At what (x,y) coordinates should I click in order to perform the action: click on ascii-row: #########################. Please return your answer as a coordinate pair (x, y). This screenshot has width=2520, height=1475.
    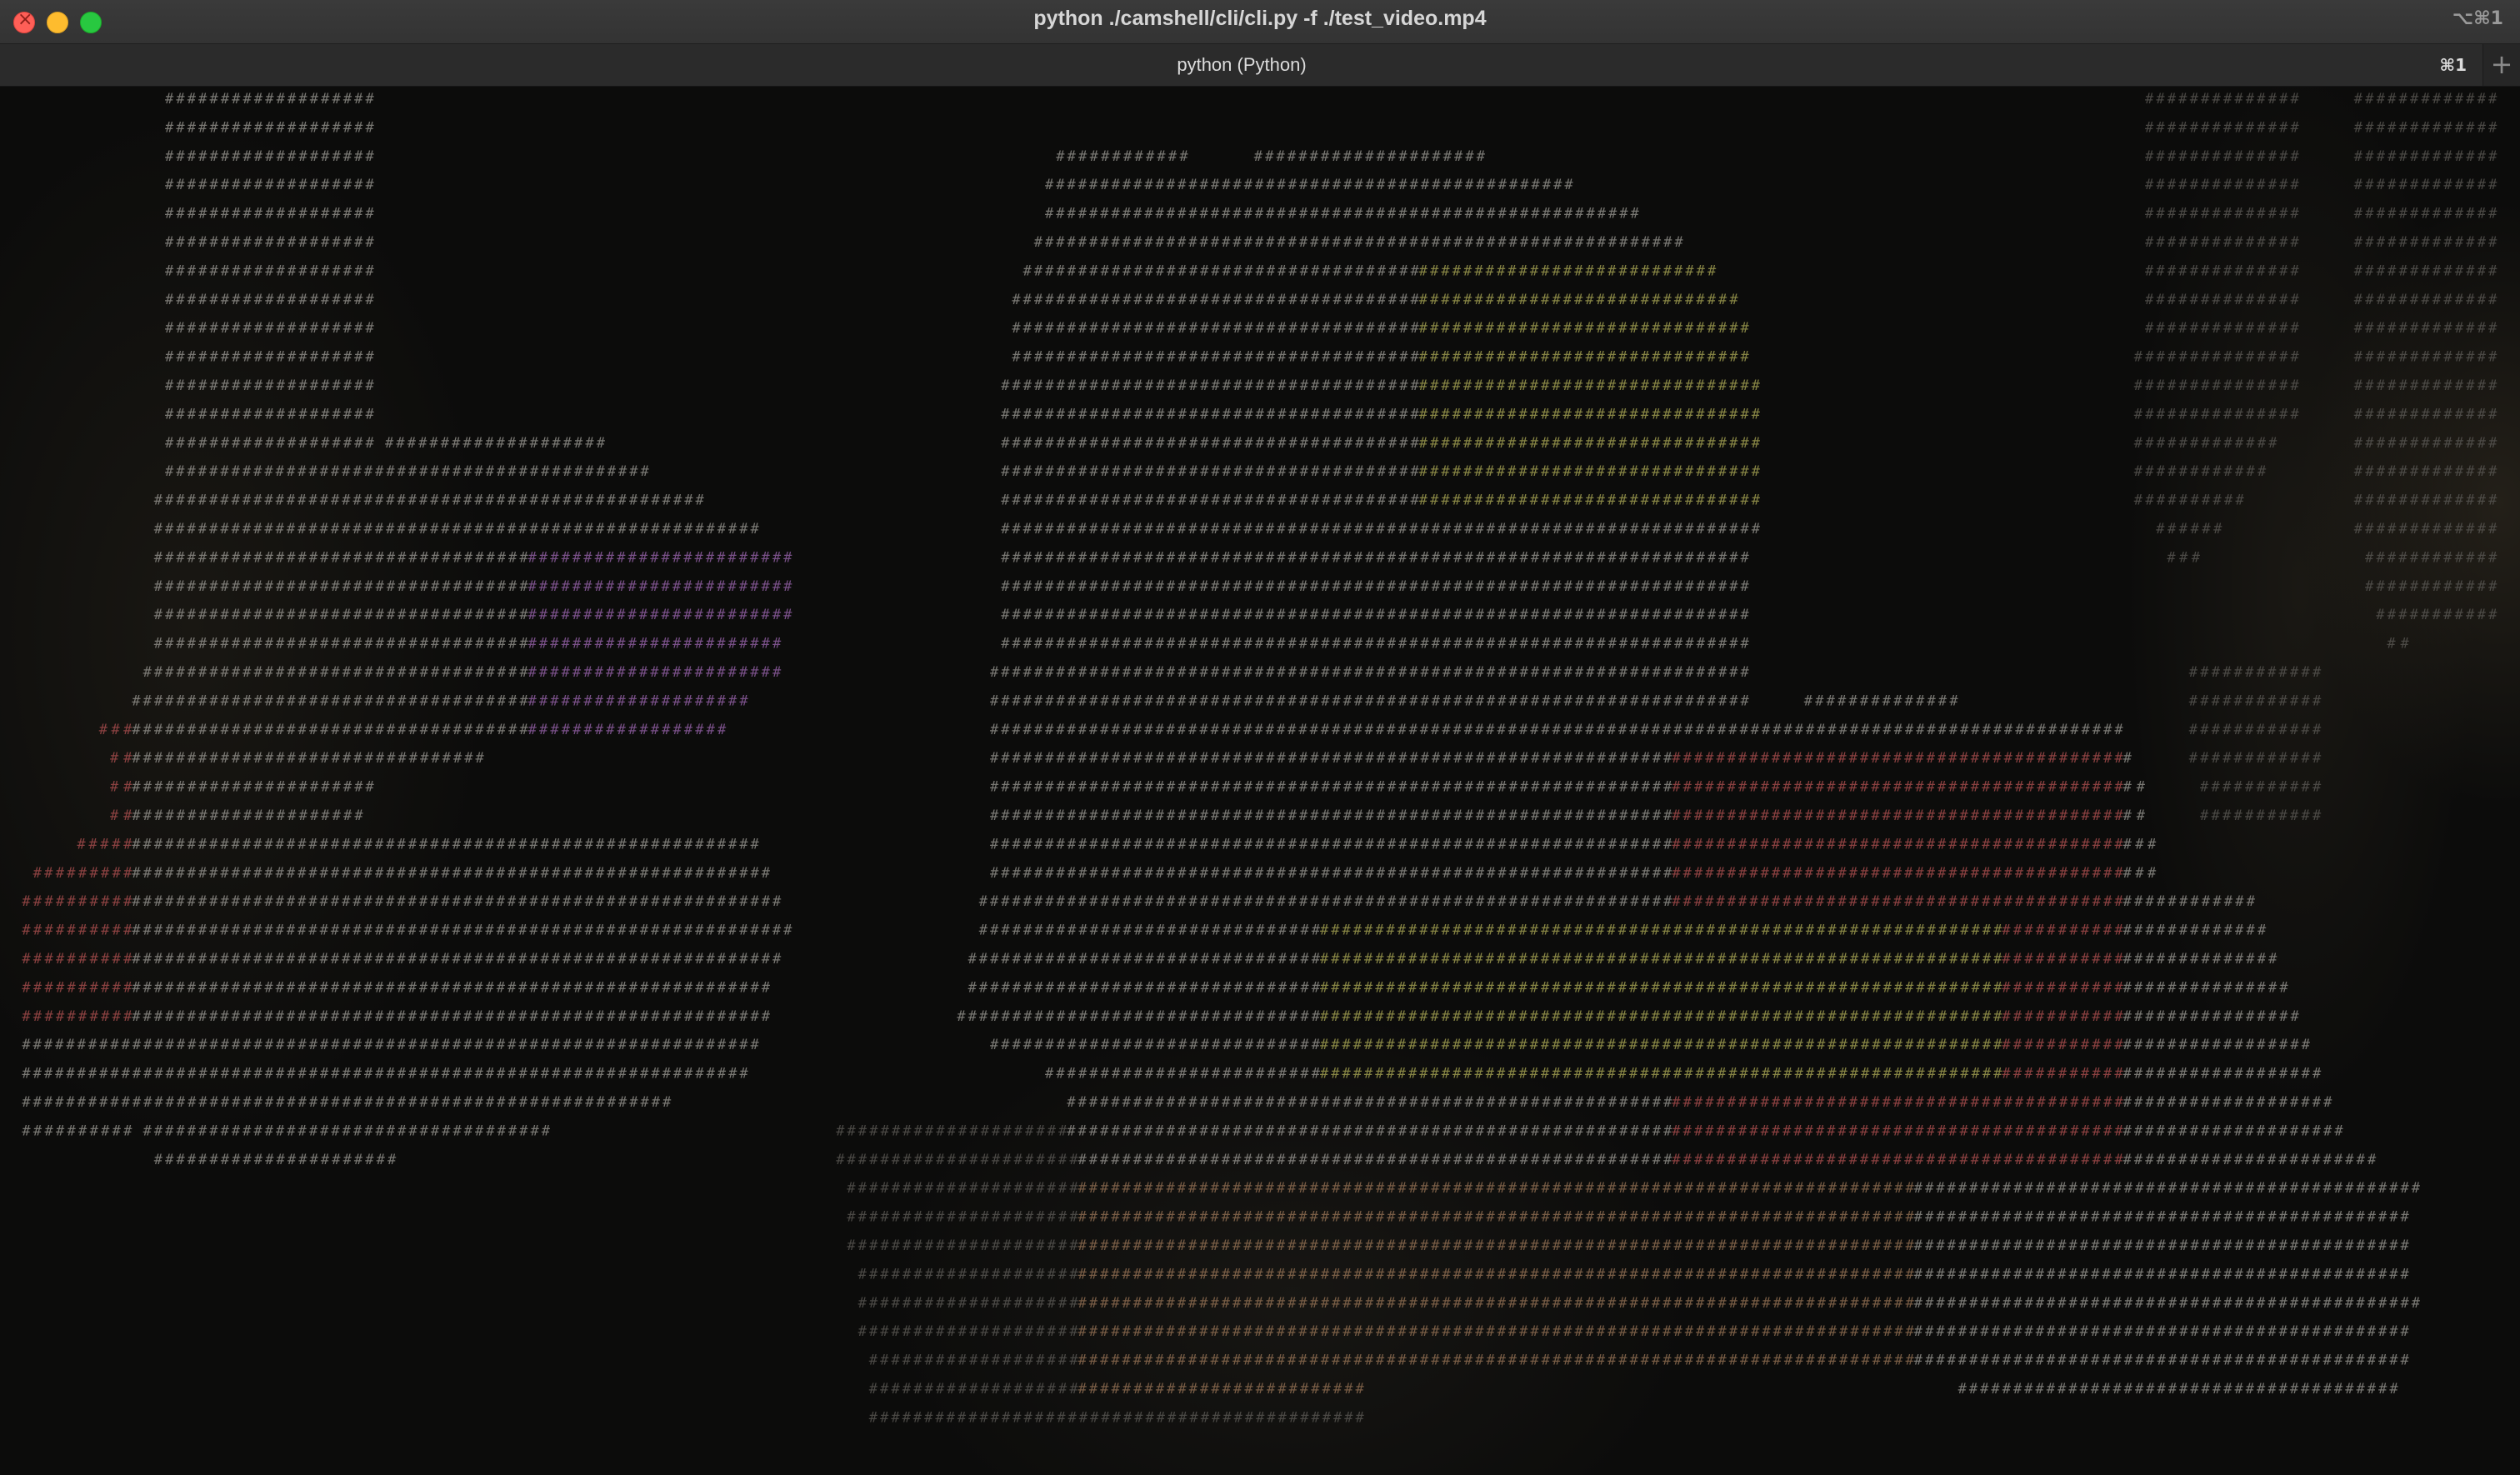
    Looking at the image, I should click on (1183, 1074).